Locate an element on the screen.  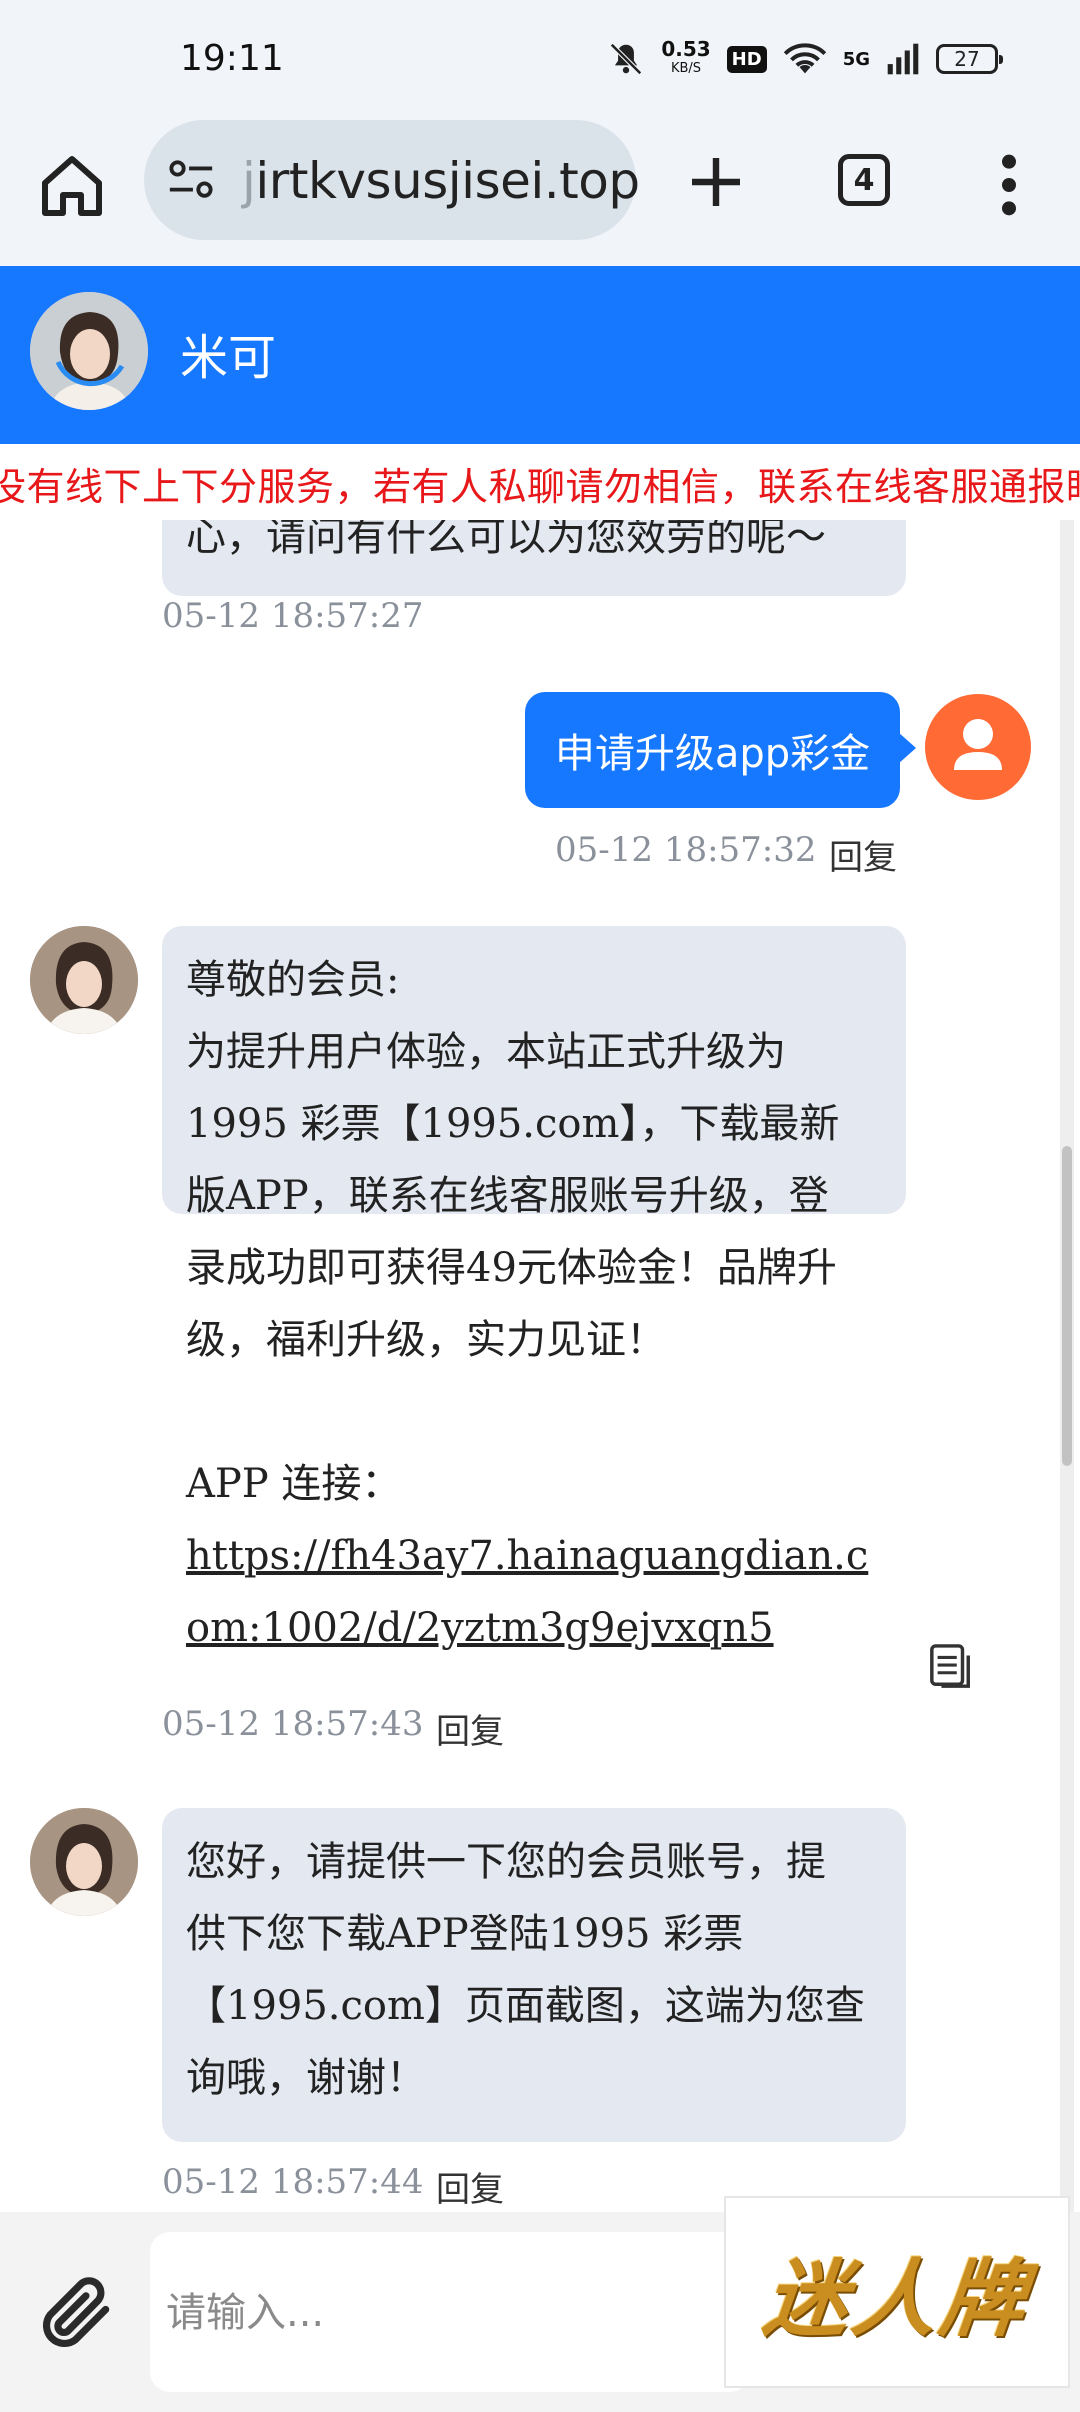
url-text: jirtkvsusjisei.top is located at coordinates (441, 181).